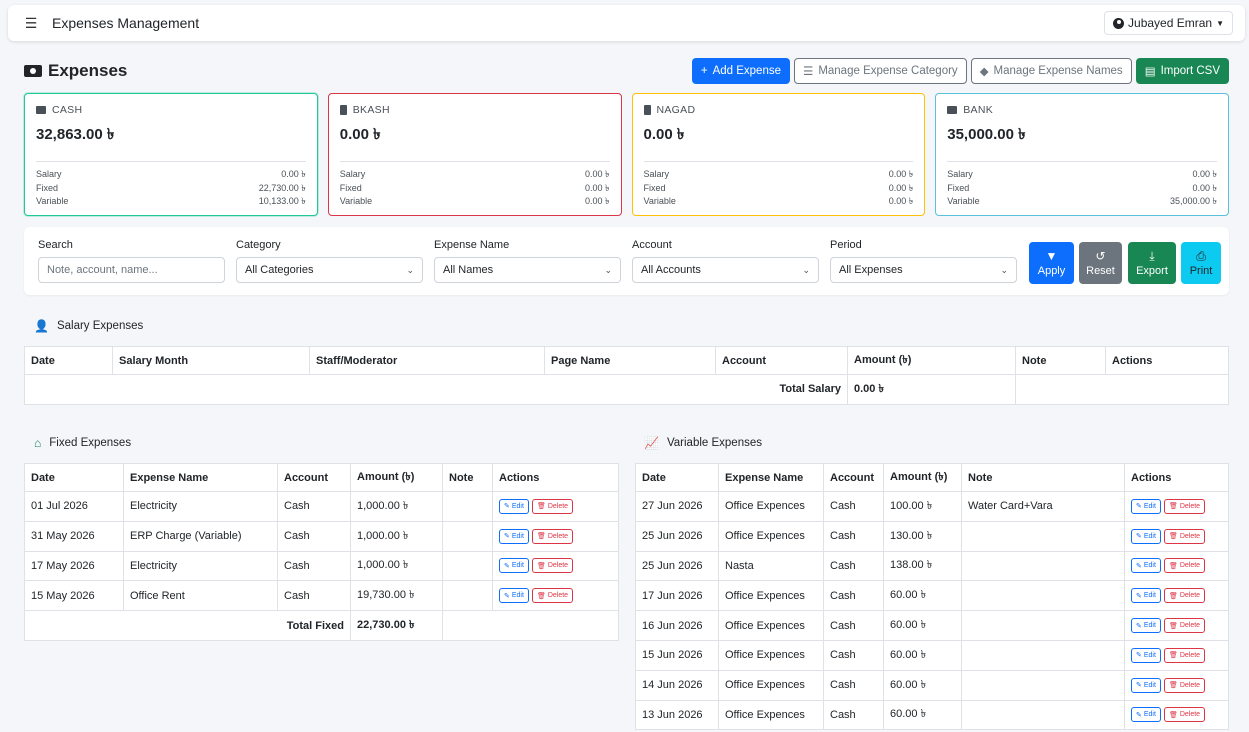 The image size is (1249, 732). Describe the element at coordinates (282, 187) in the screenshot. I see `card-fixed-value: 22,730.00 ৳` at that location.